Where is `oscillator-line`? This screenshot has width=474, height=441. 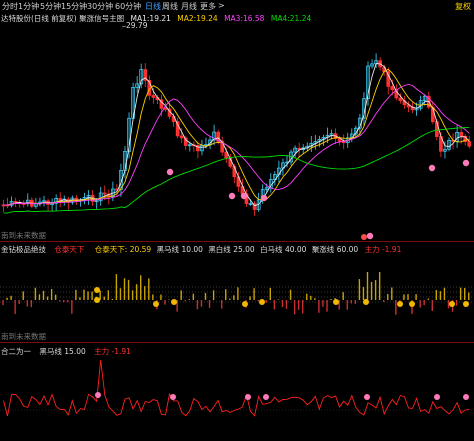
oscillator-line is located at coordinates (236, 388).